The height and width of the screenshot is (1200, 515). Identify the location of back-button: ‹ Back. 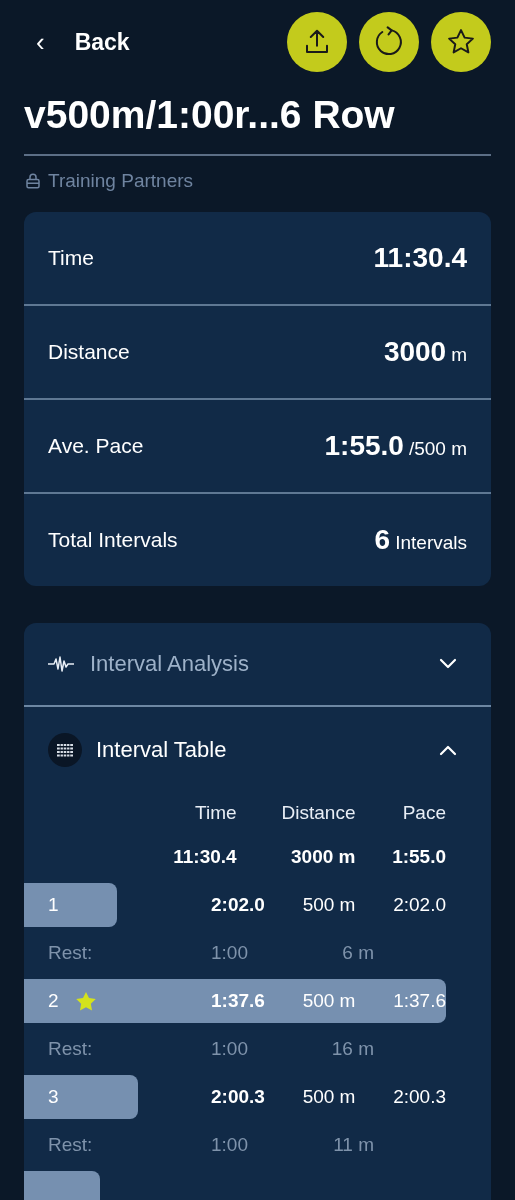
(77, 42).